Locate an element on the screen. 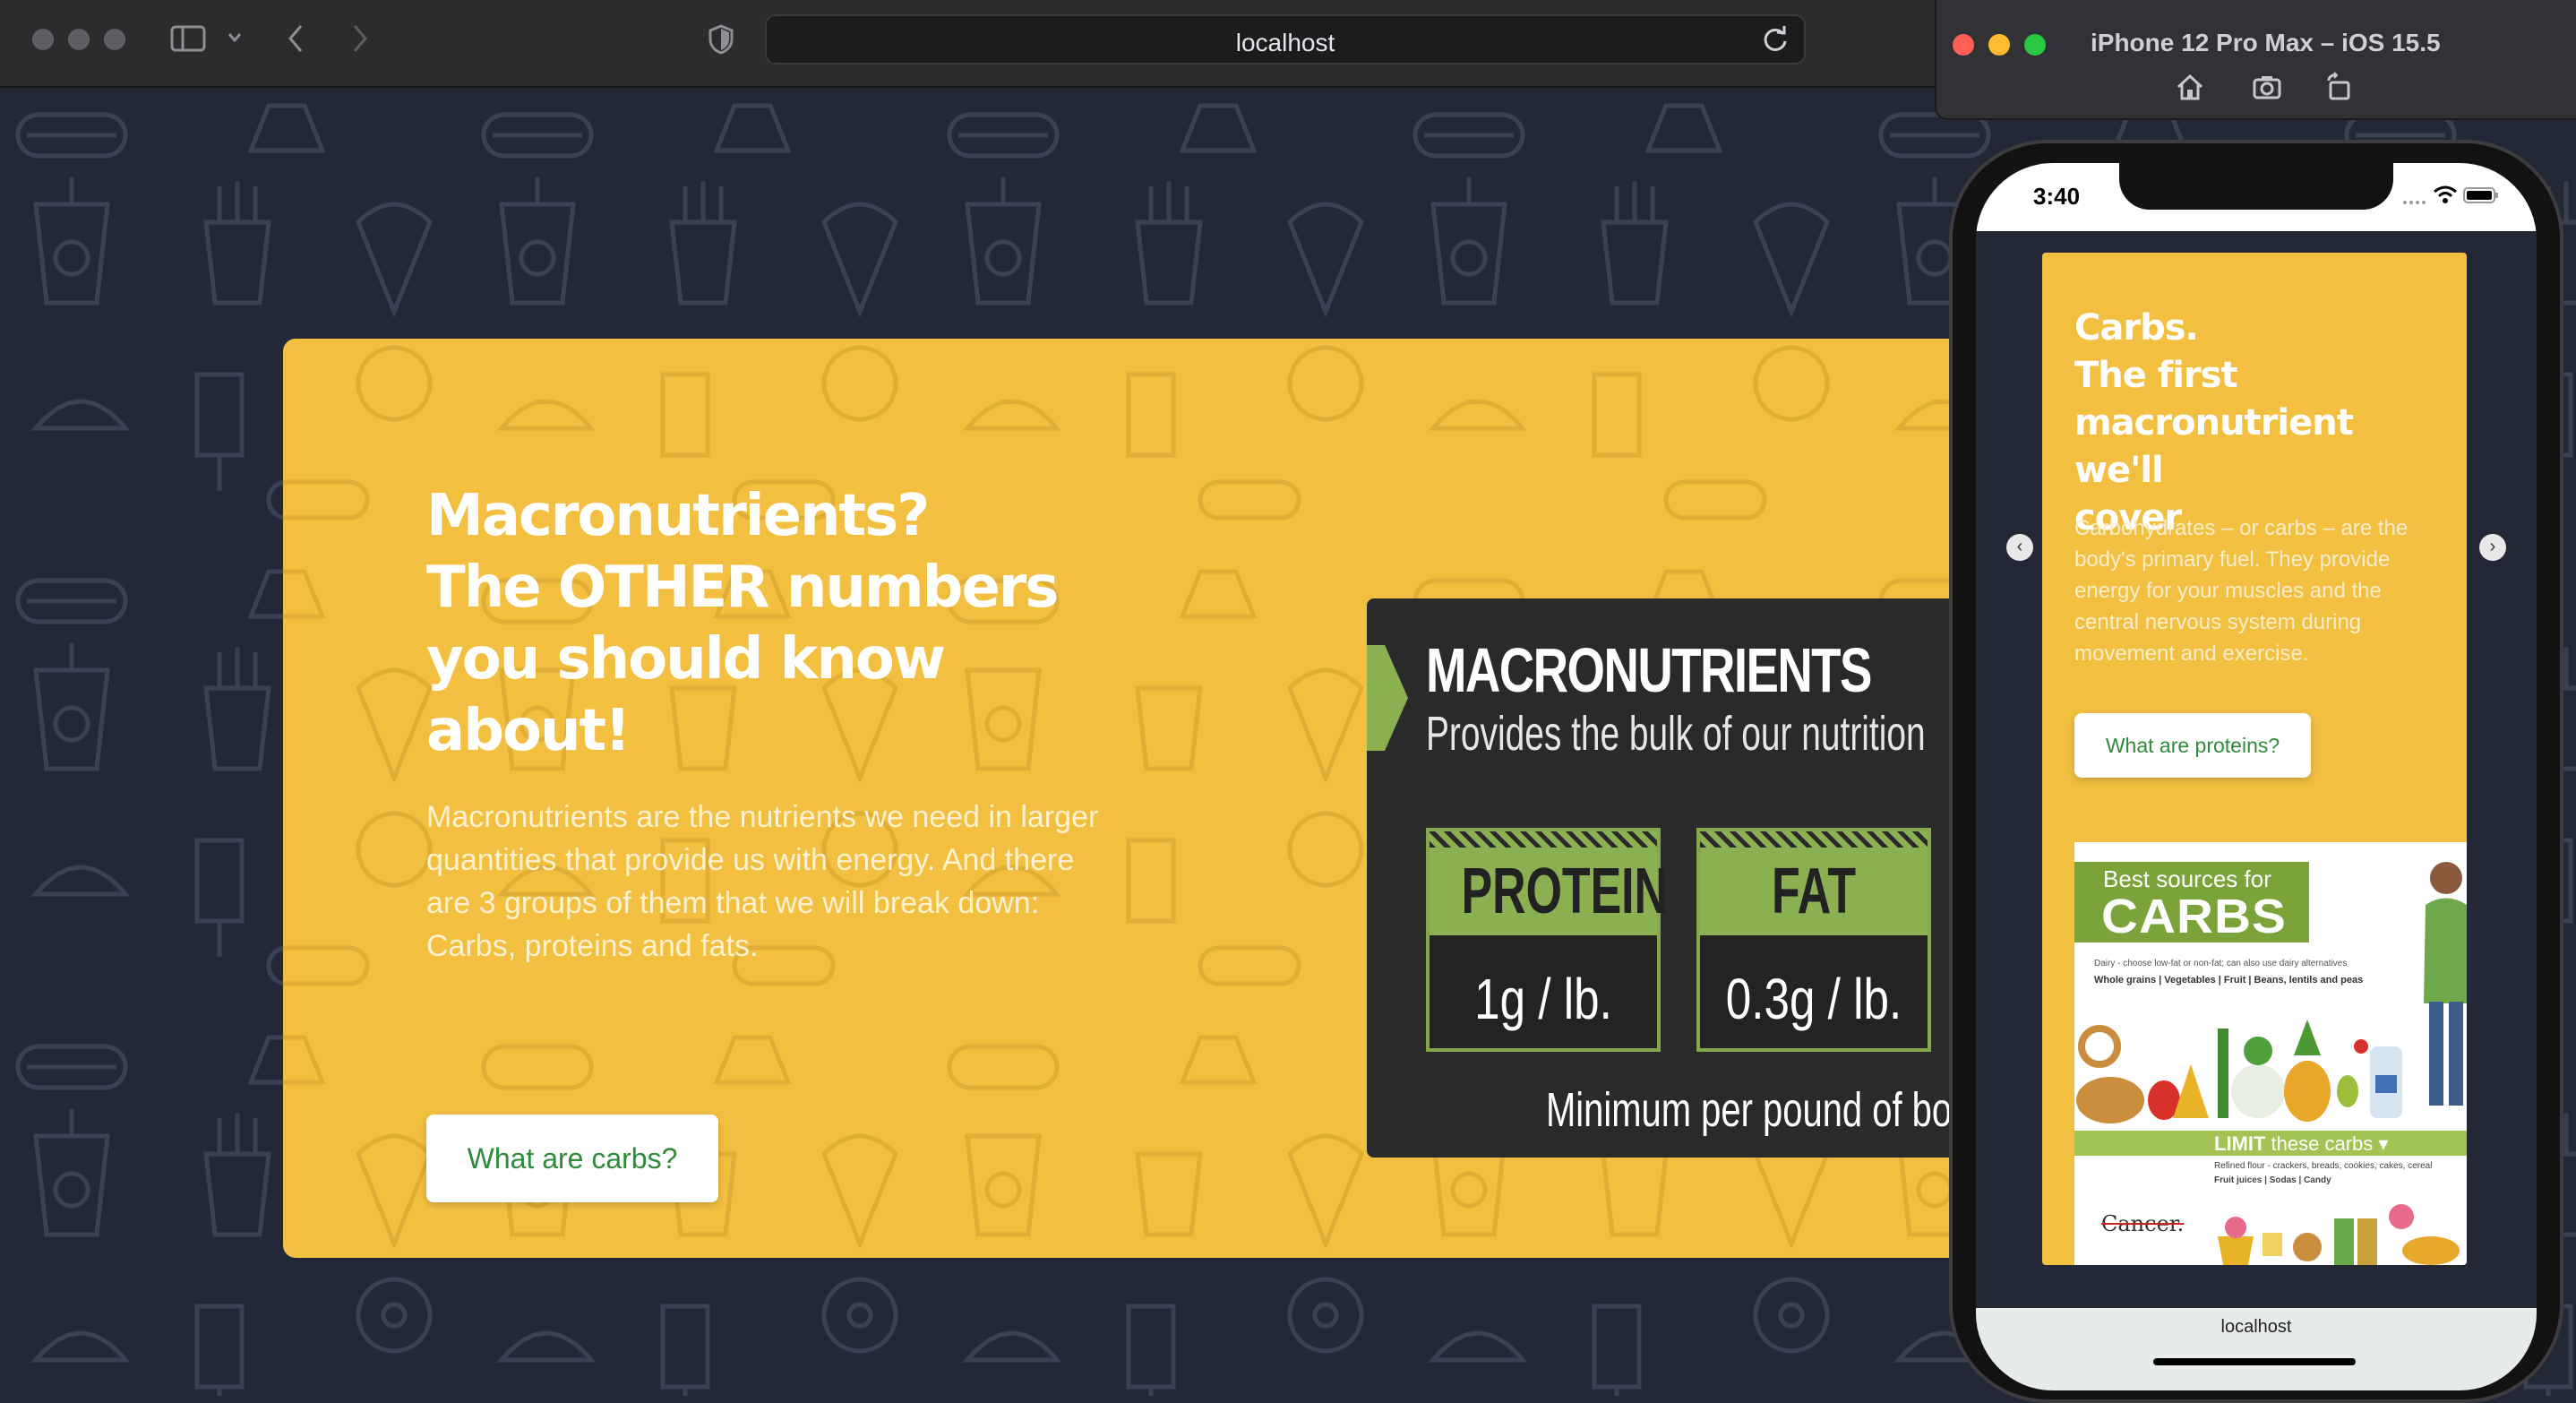 This screenshot has width=2576, height=1403. wifi-icon is located at coordinates (2445, 194).